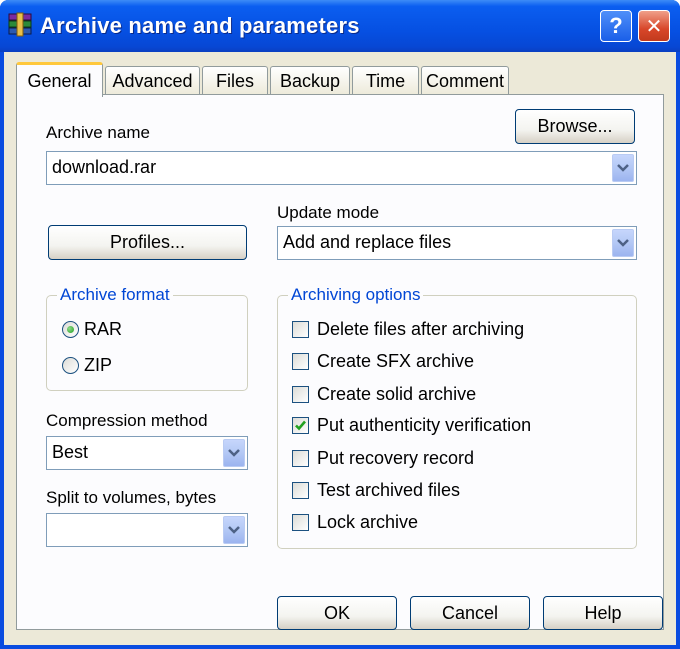 This screenshot has width=680, height=649. What do you see at coordinates (383, 458) in the screenshot?
I see `checkbox-recovery-record: Put recovery record` at bounding box center [383, 458].